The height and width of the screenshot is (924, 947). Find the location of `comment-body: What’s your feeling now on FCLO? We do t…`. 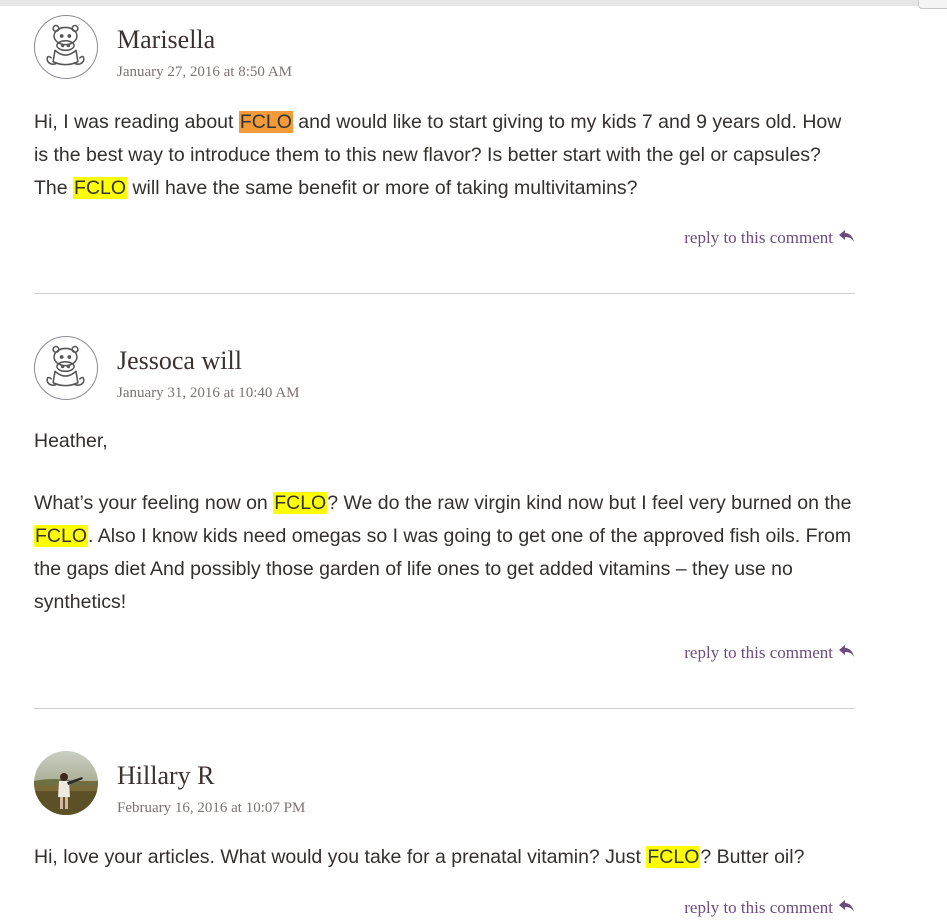

comment-body: What’s your feeling now on FCLO? We do t… is located at coordinates (444, 553).